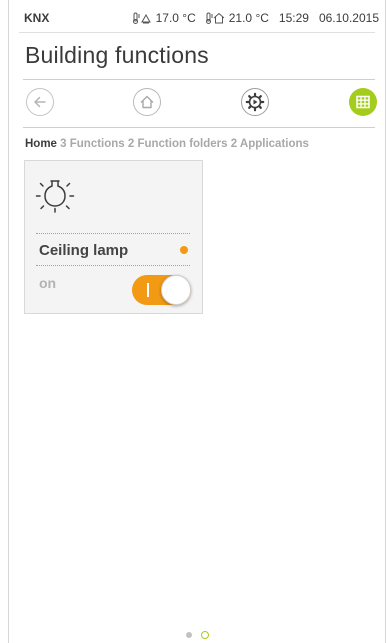 This screenshot has width=387, height=643. I want to click on power-toggle, so click(161, 290).